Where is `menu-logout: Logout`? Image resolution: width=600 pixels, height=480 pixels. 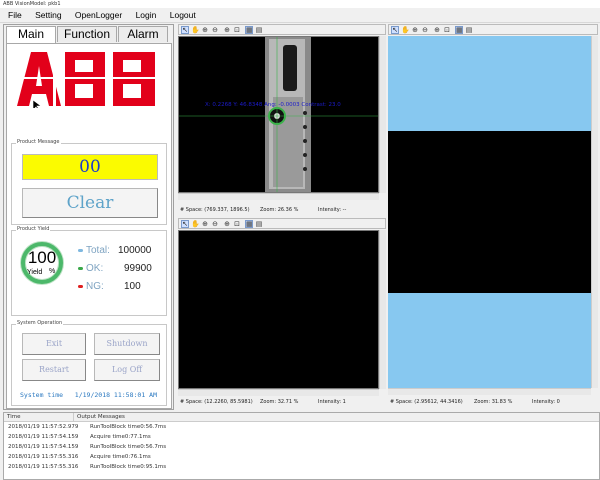 menu-logout: Logout is located at coordinates (183, 15).